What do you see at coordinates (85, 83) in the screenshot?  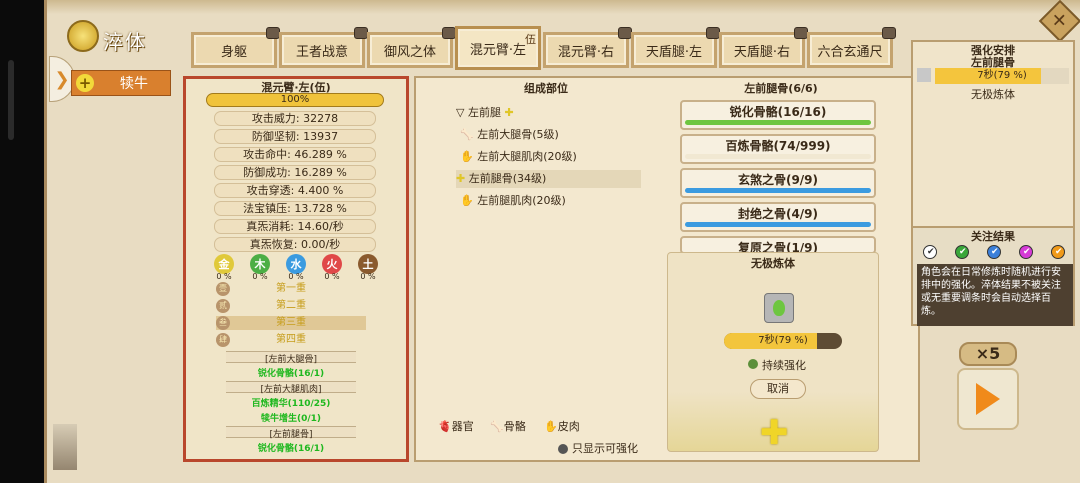 I see `plus-icon: +` at bounding box center [85, 83].